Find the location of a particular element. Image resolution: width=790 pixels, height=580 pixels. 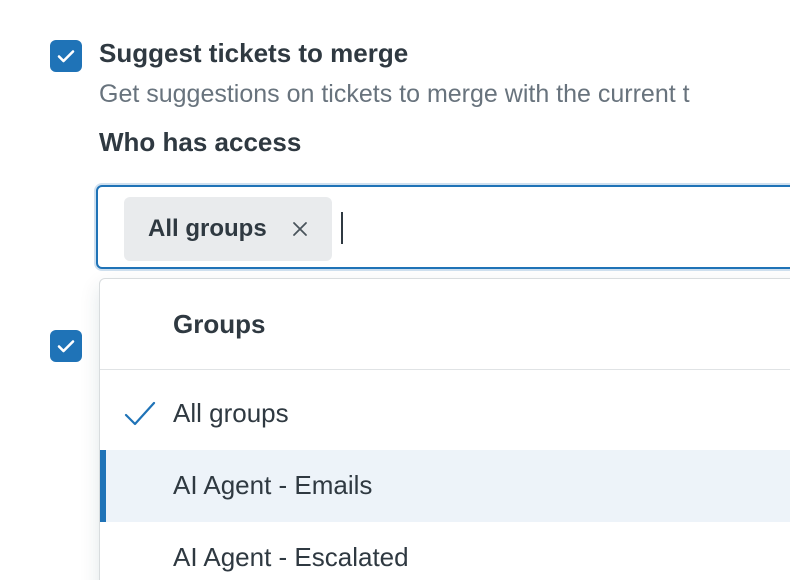

suggest-merge-checkbox is located at coordinates (66, 56).